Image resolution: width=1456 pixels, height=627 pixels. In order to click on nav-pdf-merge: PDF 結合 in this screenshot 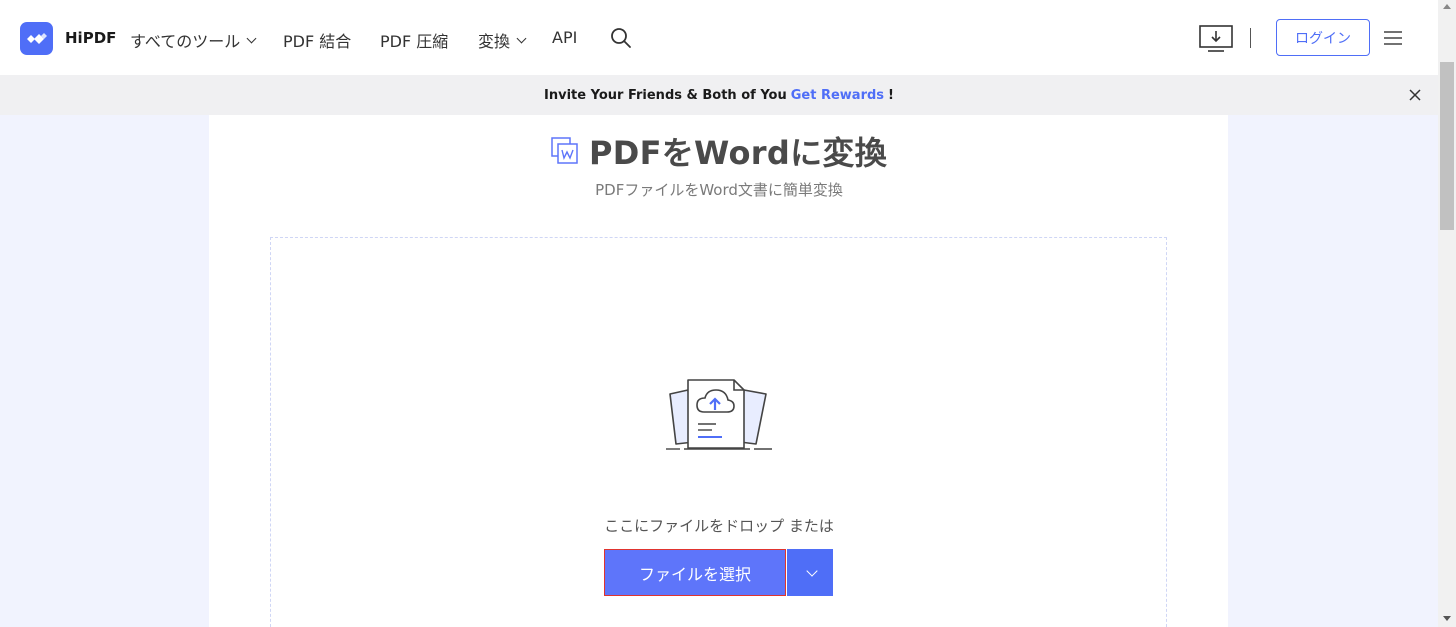, I will do `click(317, 40)`.